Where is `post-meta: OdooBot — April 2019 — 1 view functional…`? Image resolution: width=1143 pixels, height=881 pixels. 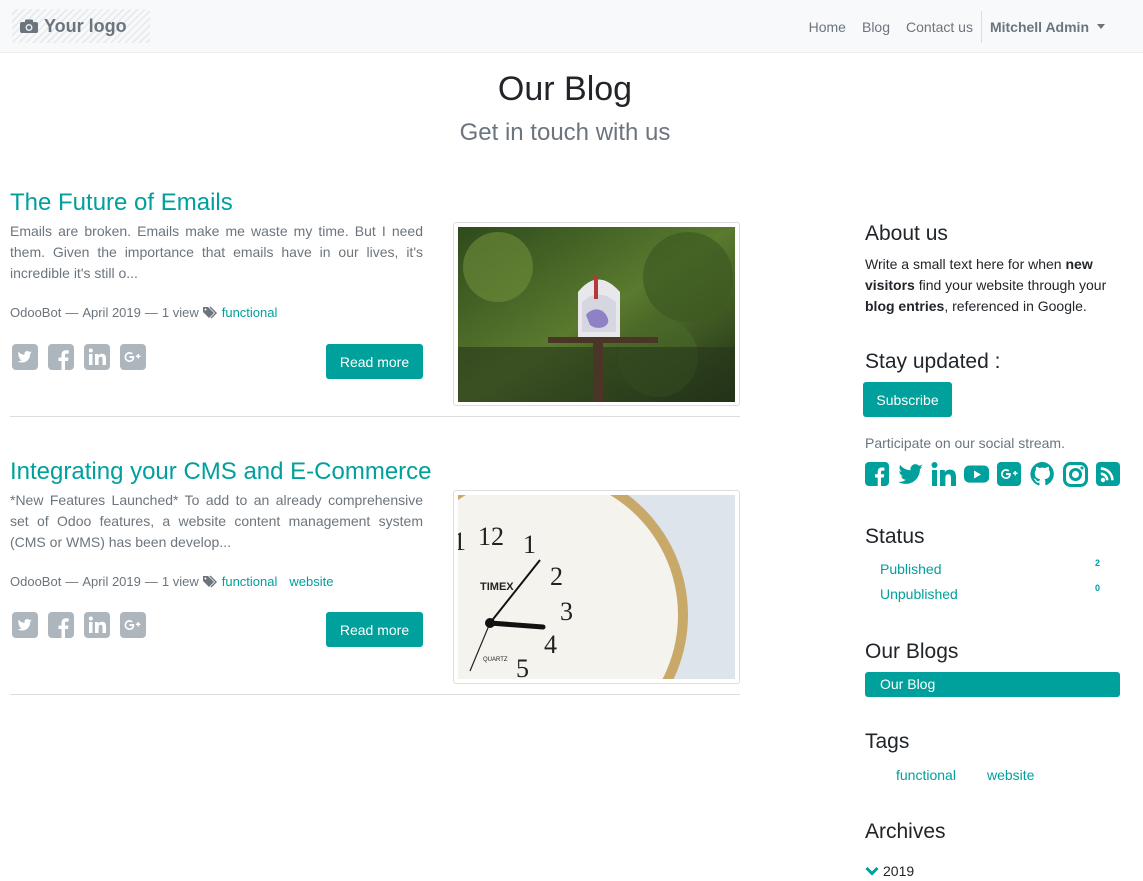
post-meta: OdooBot — April 2019 — 1 view functional… is located at coordinates (175, 581).